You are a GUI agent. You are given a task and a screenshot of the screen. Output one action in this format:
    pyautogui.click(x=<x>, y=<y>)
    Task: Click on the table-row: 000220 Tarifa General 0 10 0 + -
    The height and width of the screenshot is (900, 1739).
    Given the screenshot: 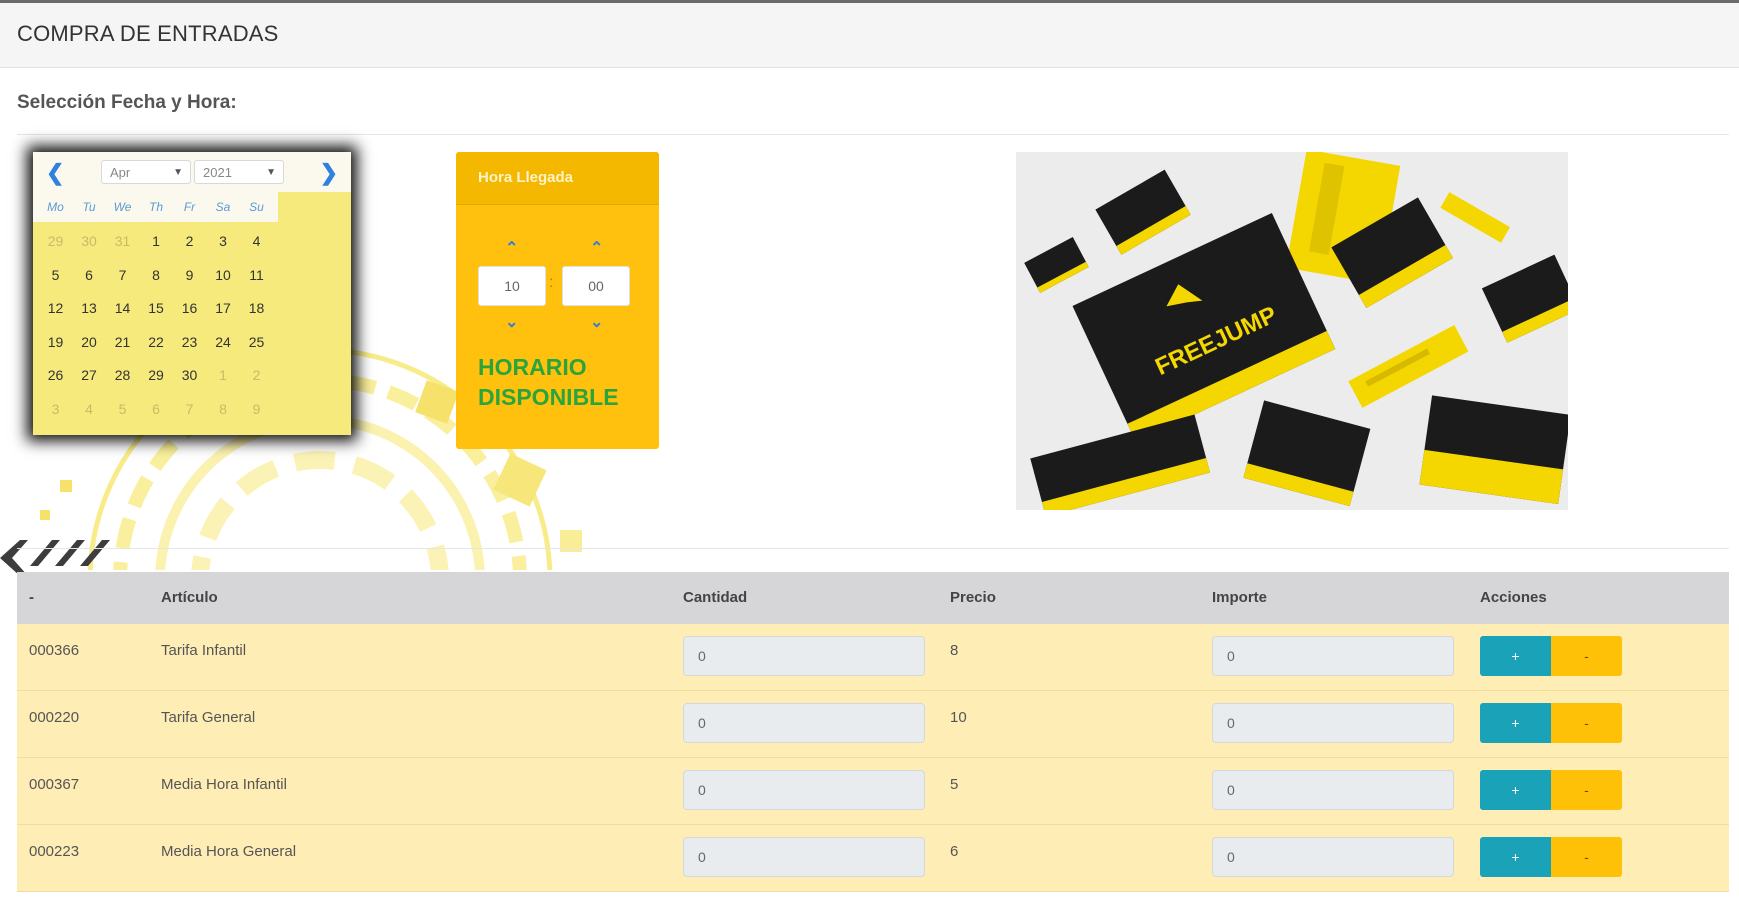 What is the action you would take?
    pyautogui.click(x=873, y=724)
    